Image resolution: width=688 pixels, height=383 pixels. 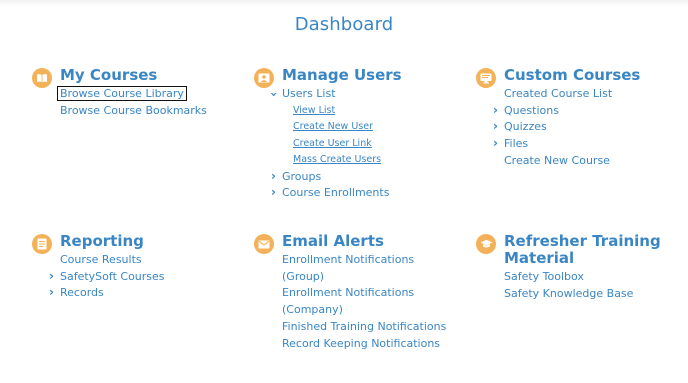 I want to click on reporting-title: Reporting, so click(x=102, y=241).